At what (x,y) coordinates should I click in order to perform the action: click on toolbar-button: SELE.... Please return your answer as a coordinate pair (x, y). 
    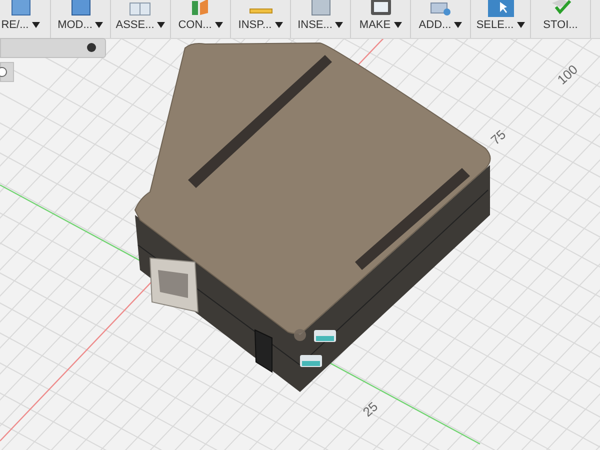
    Looking at the image, I should click on (501, 19).